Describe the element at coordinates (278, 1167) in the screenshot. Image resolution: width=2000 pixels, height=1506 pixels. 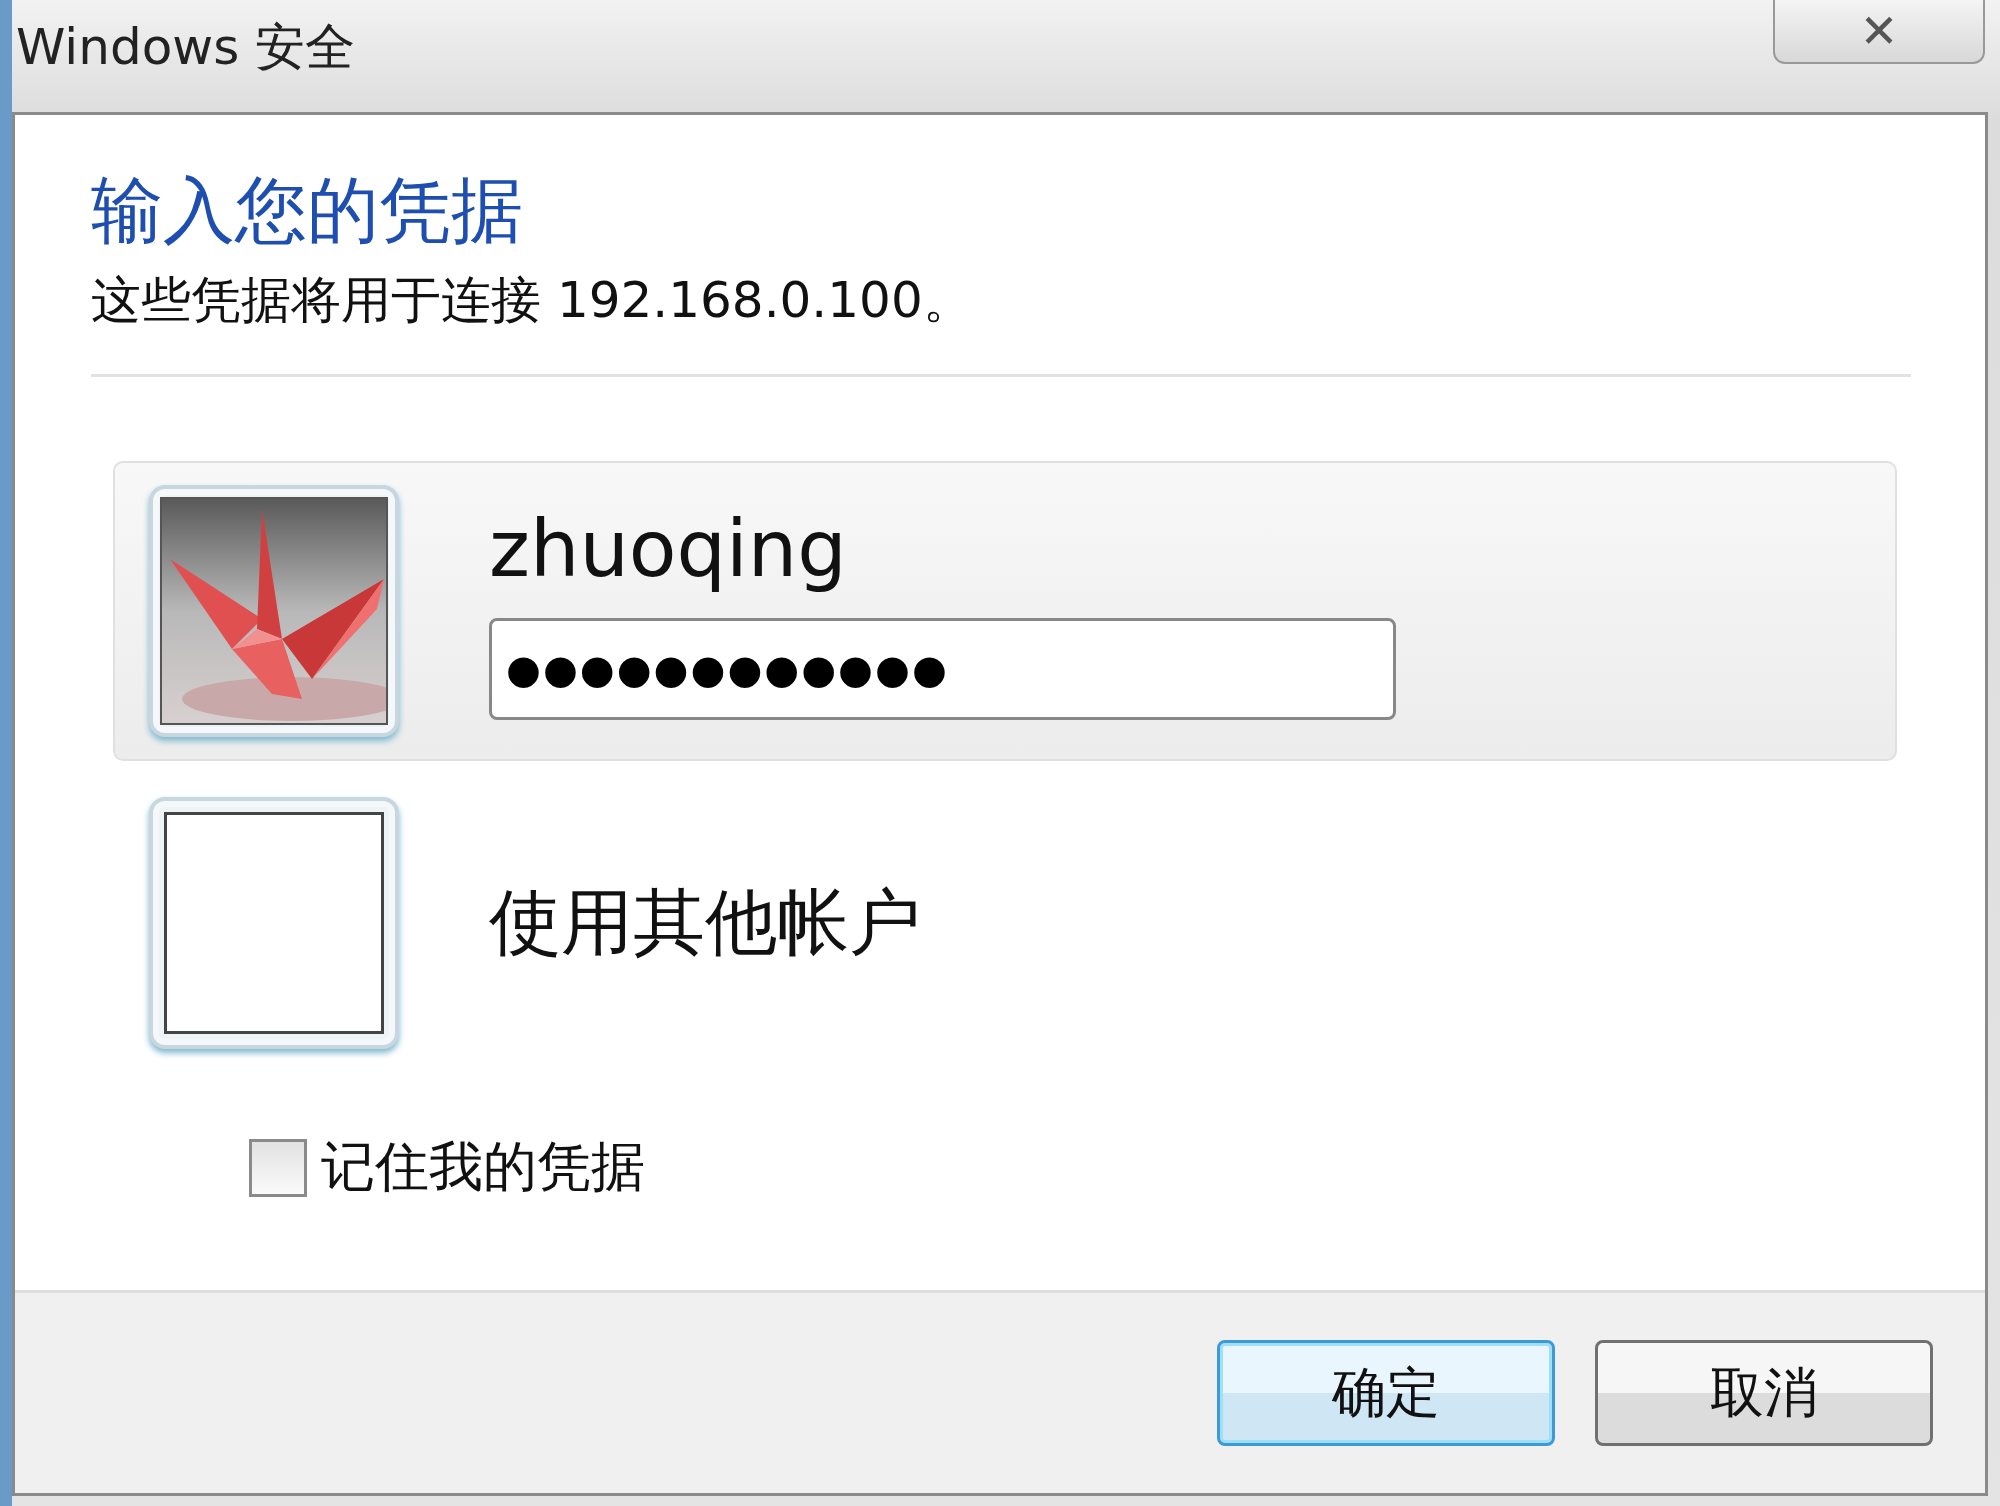
I see `remember-checkbox` at that location.